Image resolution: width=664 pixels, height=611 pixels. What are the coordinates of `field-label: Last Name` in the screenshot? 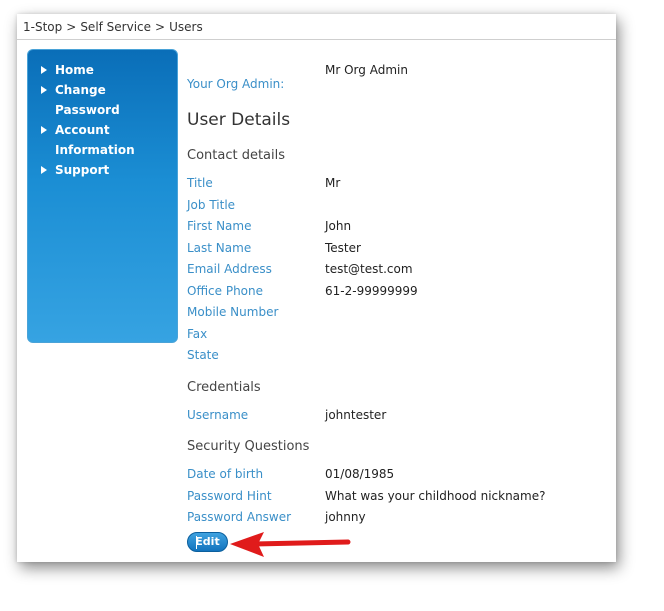 It's located at (219, 248).